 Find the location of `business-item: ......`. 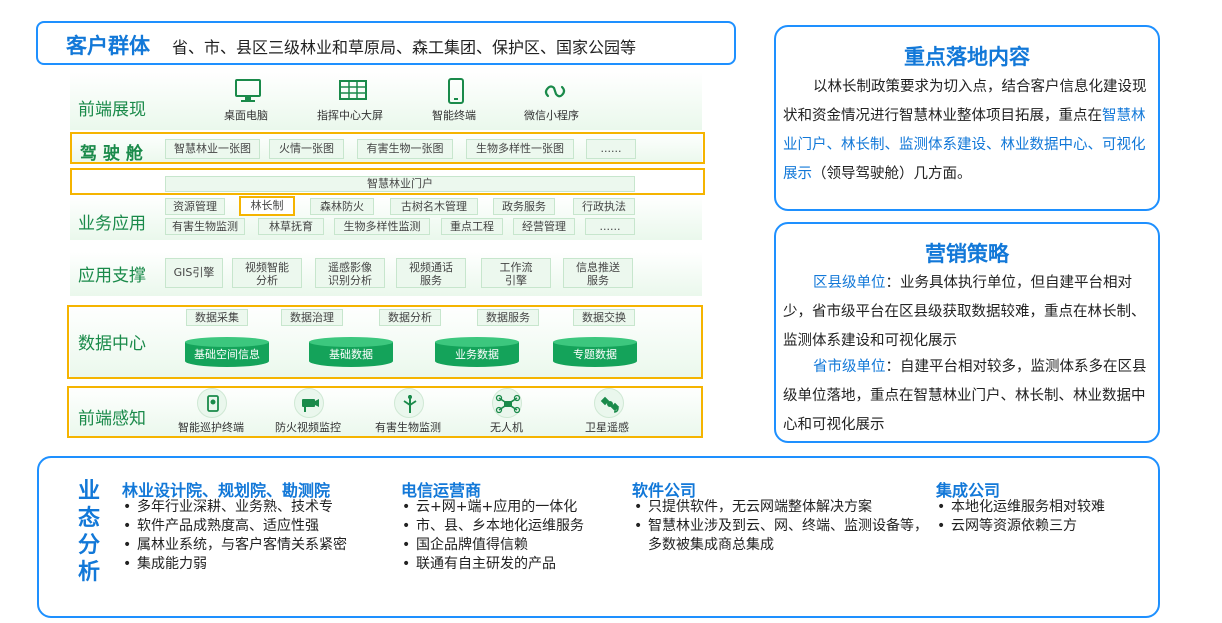

business-item: ...... is located at coordinates (610, 226).